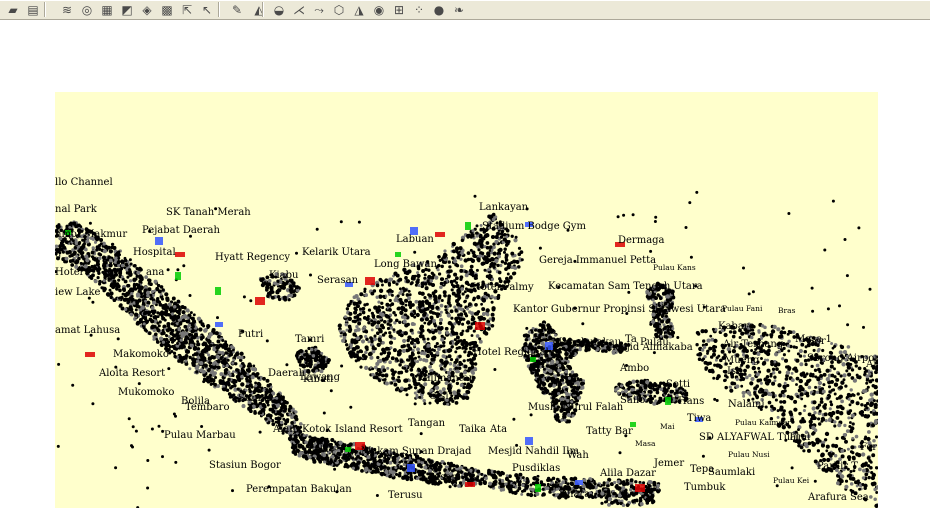  Describe the element at coordinates (167, 9) in the screenshot. I see `grid-icon: ▩` at that location.